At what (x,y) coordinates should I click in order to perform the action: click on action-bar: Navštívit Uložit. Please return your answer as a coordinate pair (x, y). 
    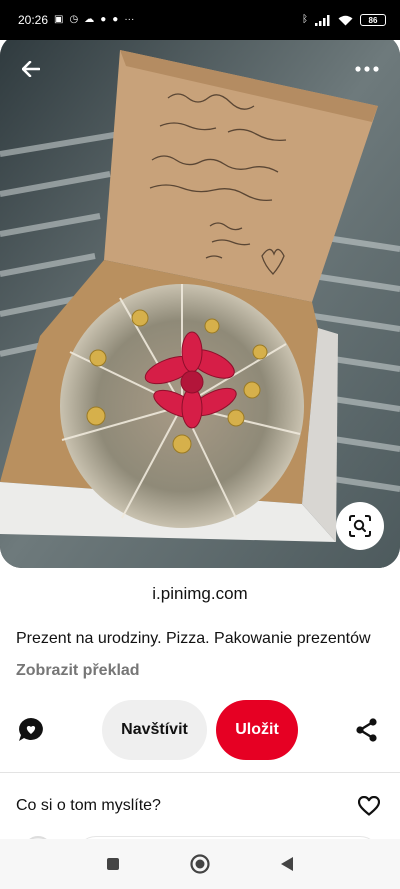
    Looking at the image, I should click on (200, 730).